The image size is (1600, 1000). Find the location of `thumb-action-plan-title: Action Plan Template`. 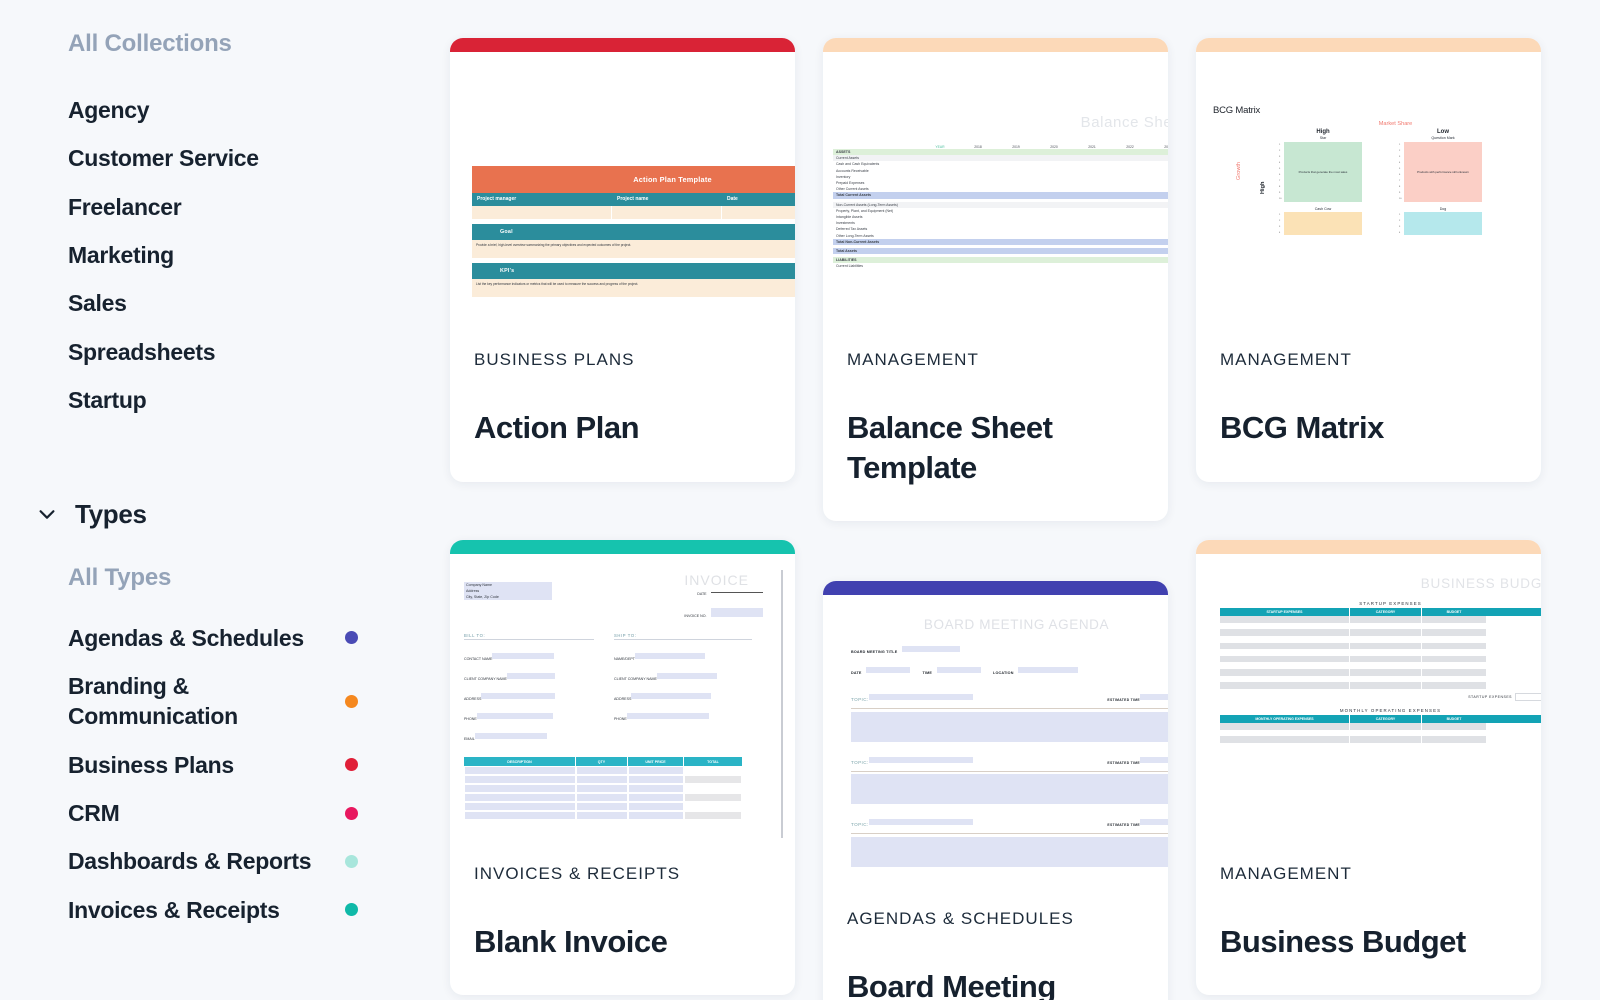

thumb-action-plan-title: Action Plan Template is located at coordinates (633, 179).